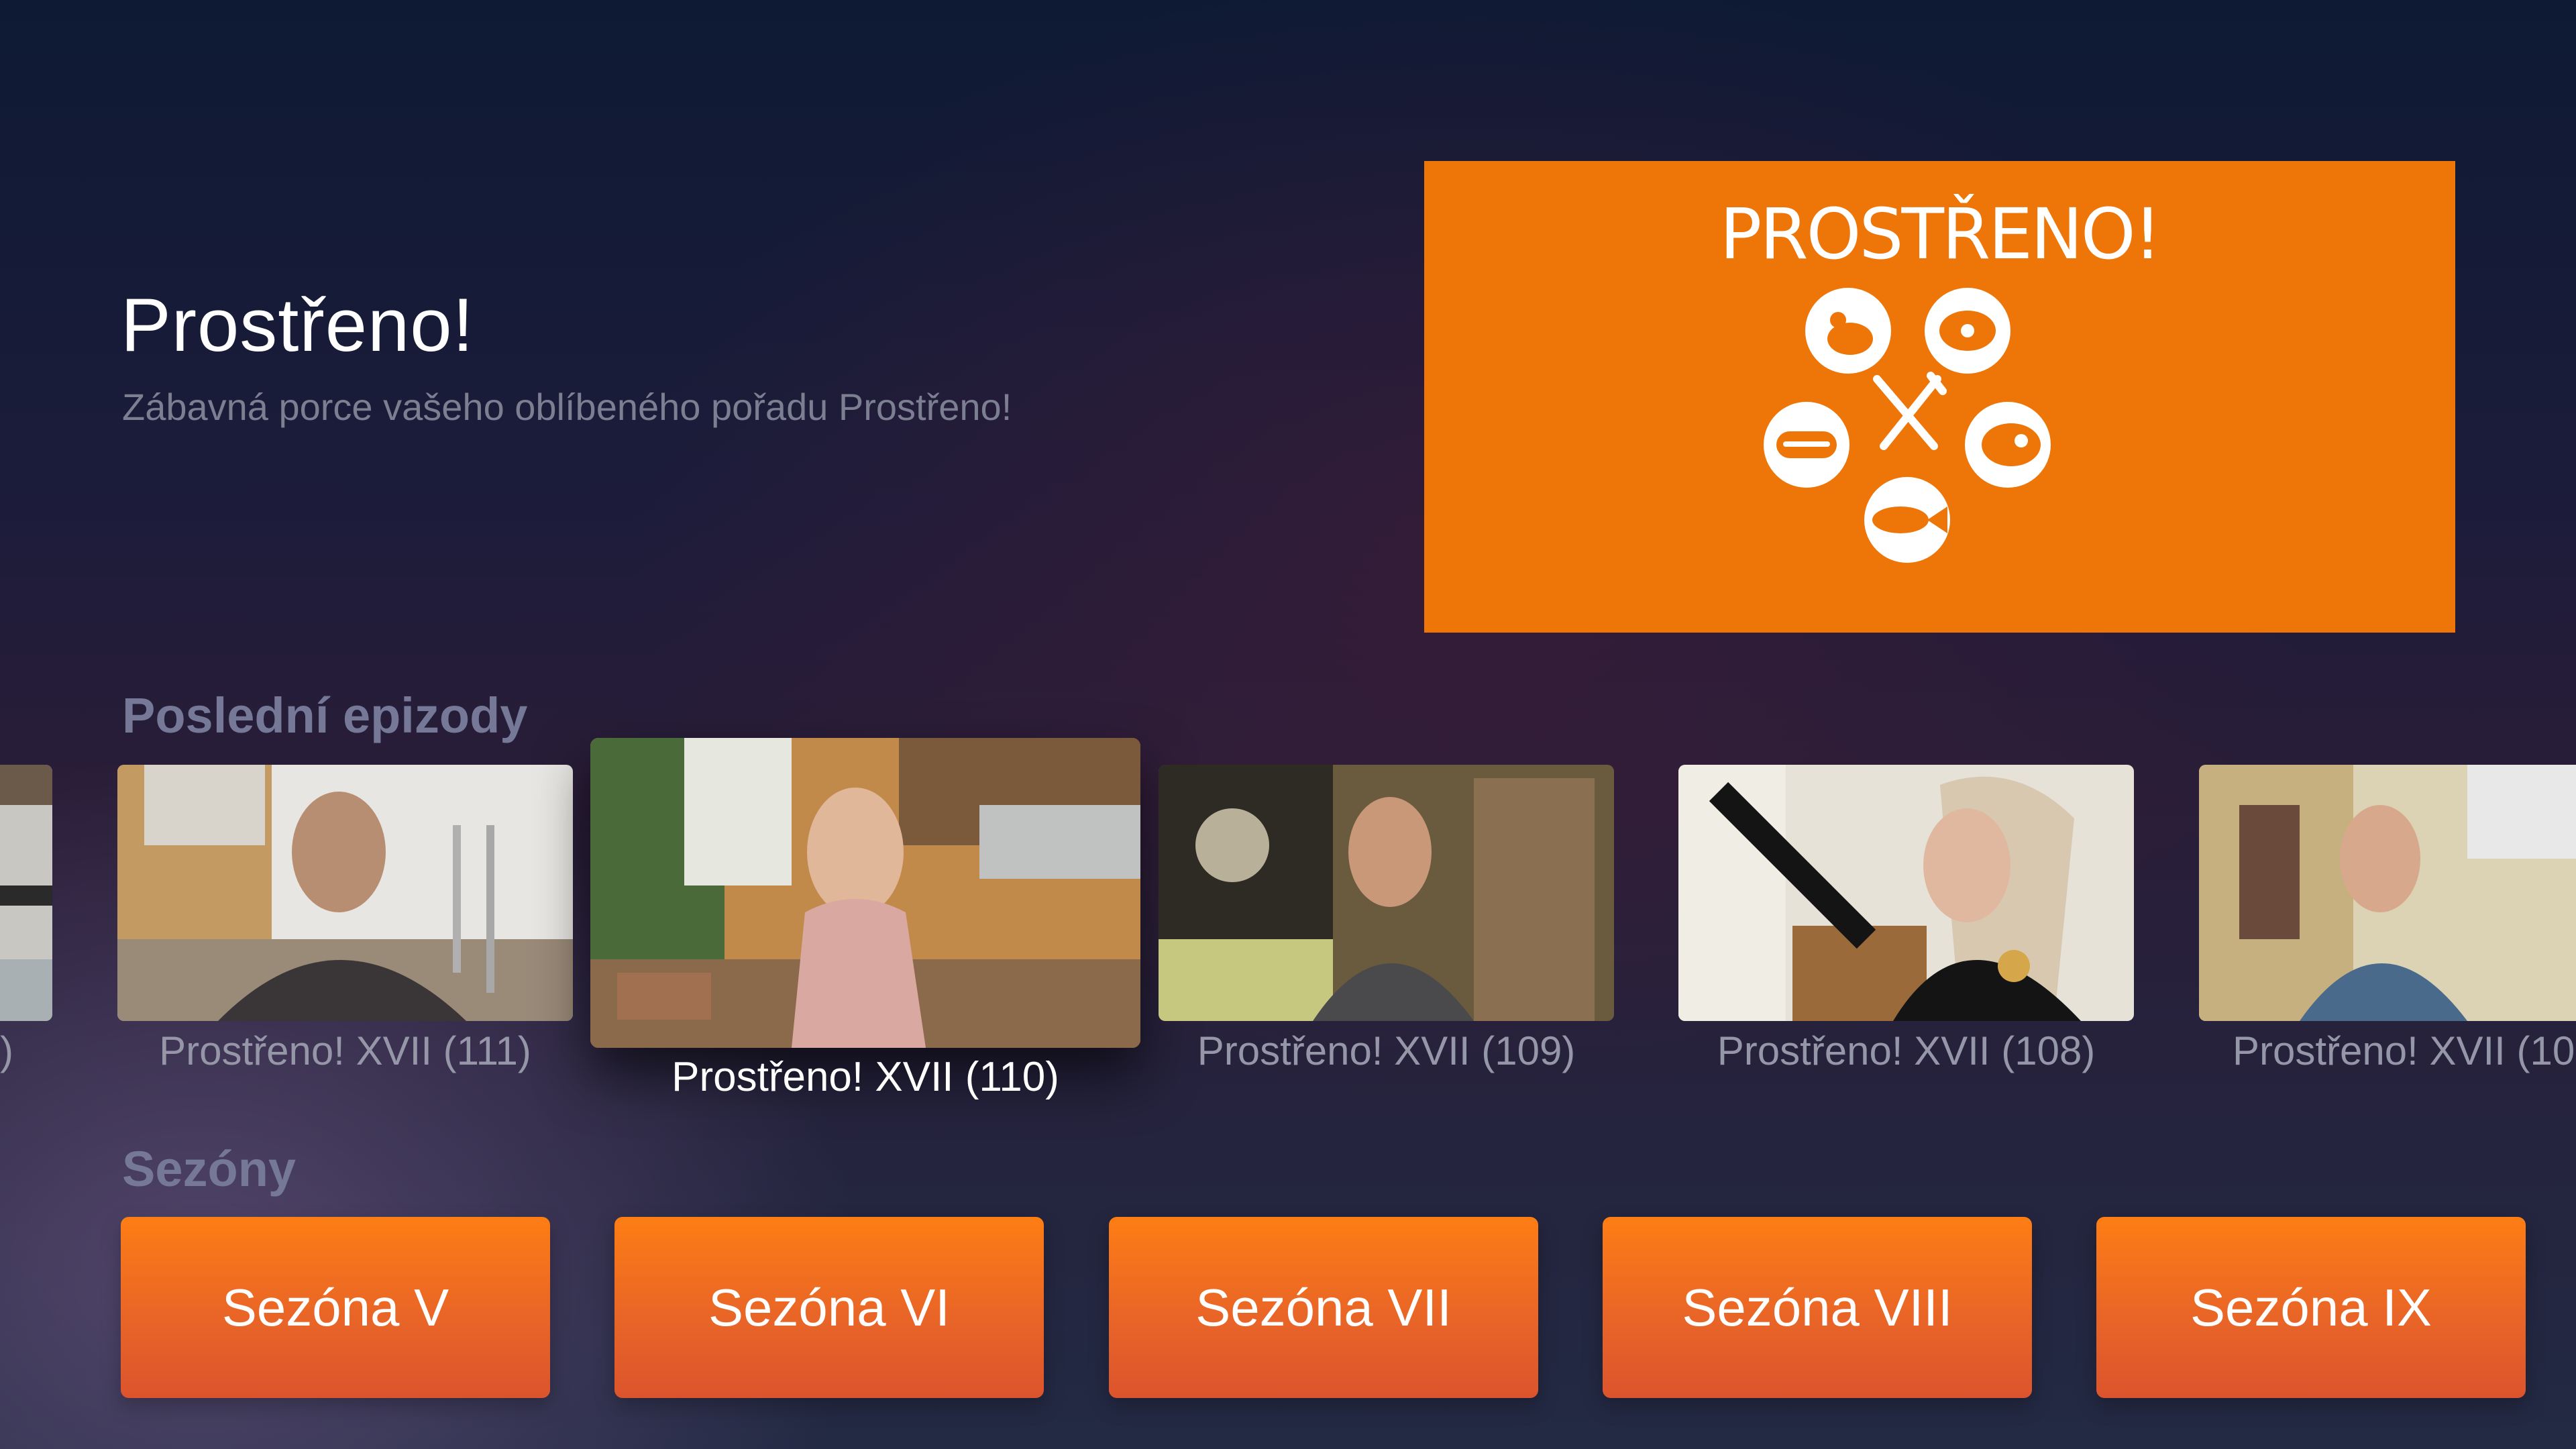 The height and width of the screenshot is (1449, 2576). What do you see at coordinates (335, 1307) in the screenshot?
I see `season-button-v: Sezóna V` at bounding box center [335, 1307].